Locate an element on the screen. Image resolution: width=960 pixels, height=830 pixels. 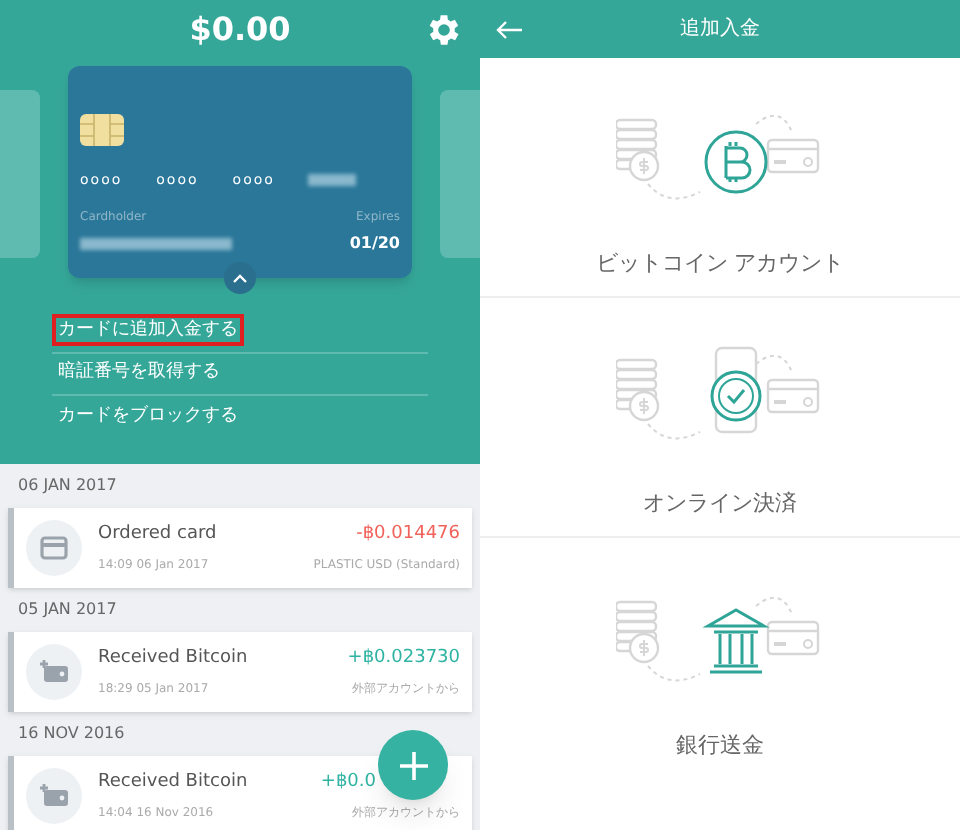
collapse-button is located at coordinates (240, 278).